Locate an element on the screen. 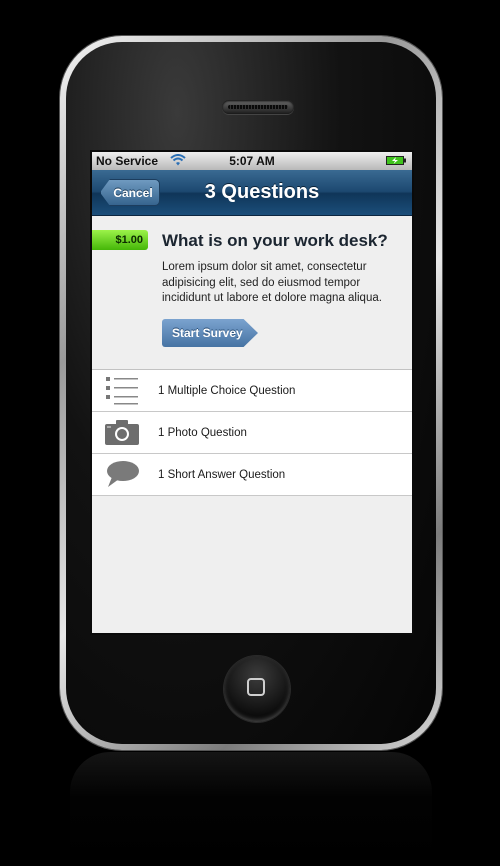  status-bar: No Service 5:07 AM is located at coordinates (252, 161).